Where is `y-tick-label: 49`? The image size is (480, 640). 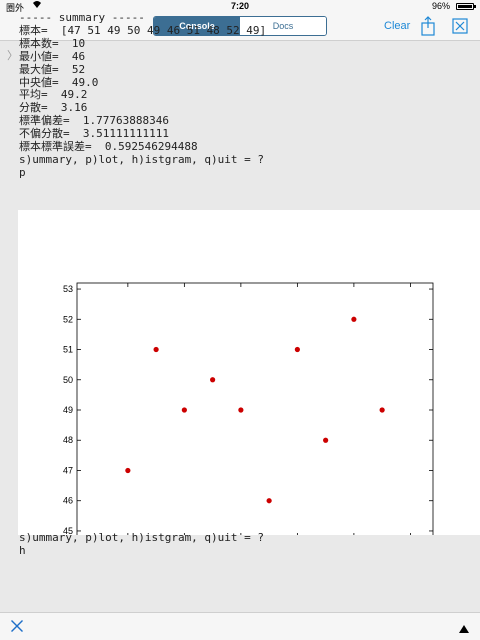
y-tick-label: 49 is located at coordinates (68, 410).